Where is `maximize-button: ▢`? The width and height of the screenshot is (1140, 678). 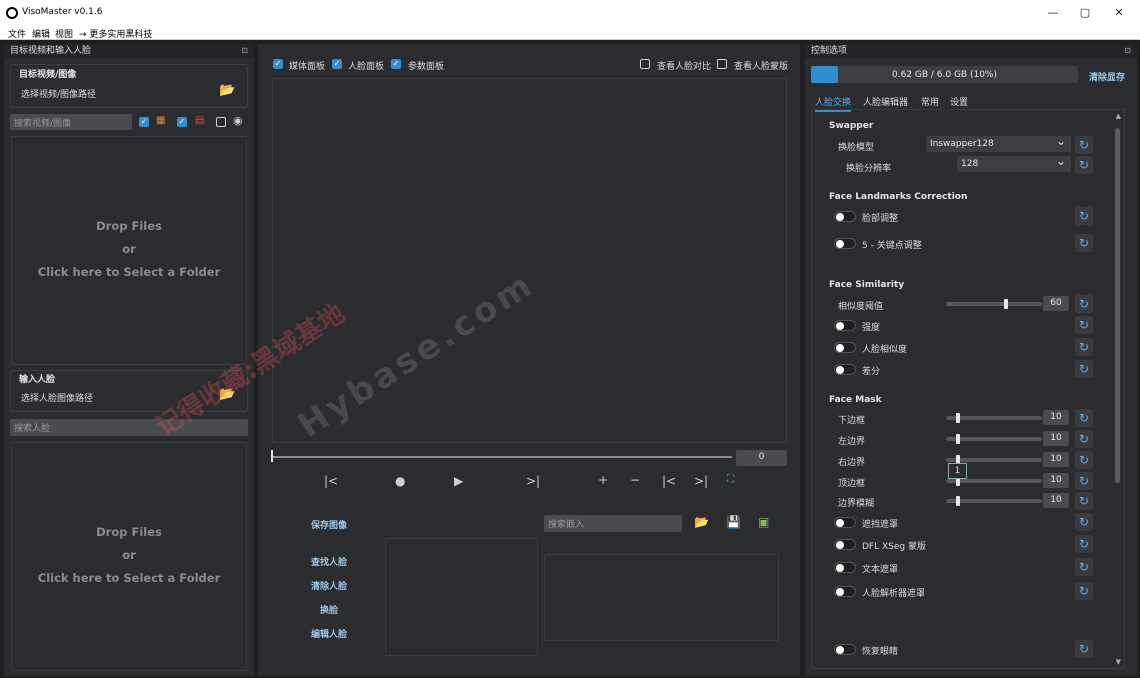 maximize-button: ▢ is located at coordinates (1085, 13).